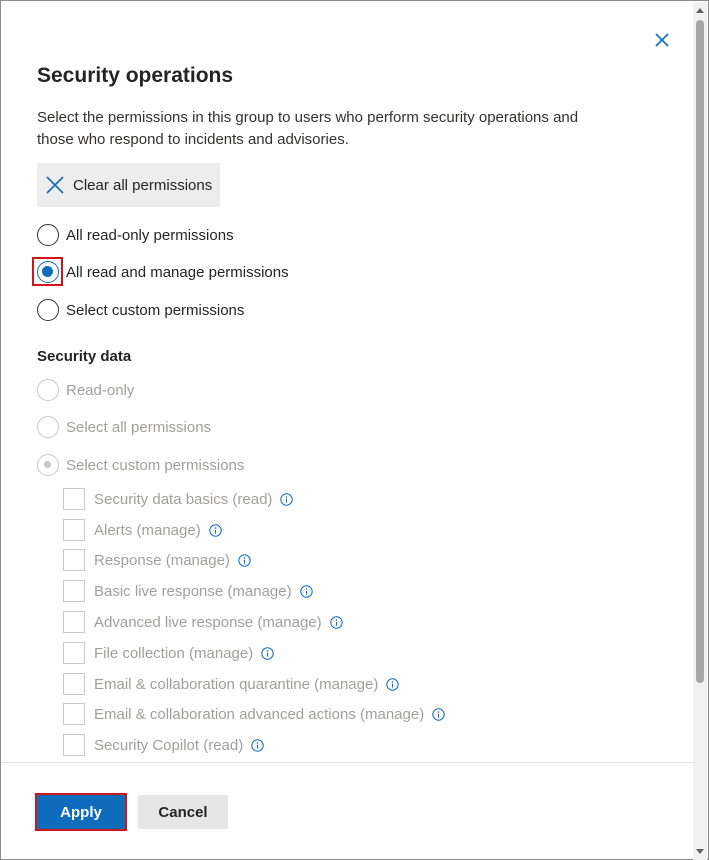  I want to click on radio-select-custom: Select custom permissions, so click(140, 310).